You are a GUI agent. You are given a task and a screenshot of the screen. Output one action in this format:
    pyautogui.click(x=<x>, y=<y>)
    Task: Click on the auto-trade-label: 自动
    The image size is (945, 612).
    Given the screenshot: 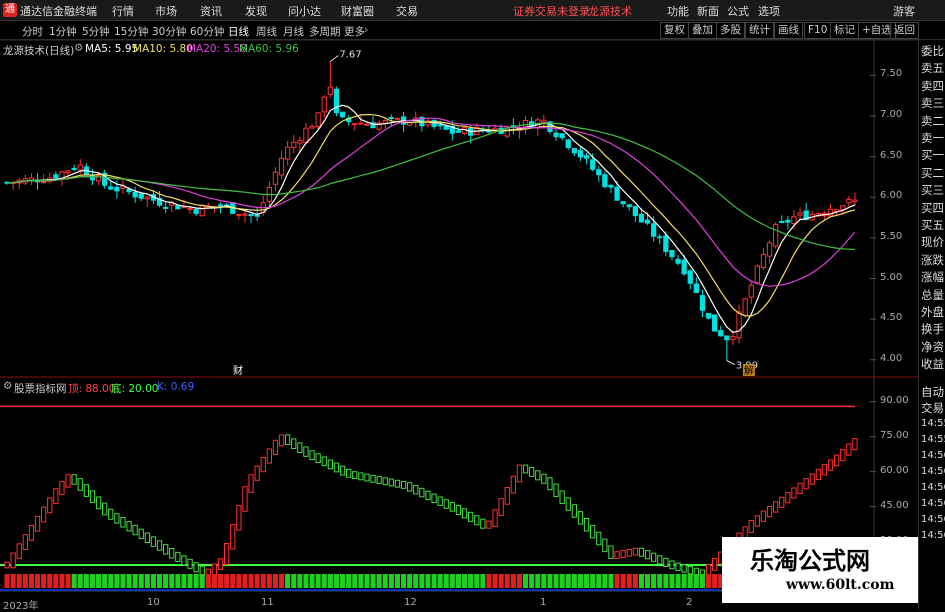 What is the action you would take?
    pyautogui.click(x=932, y=392)
    